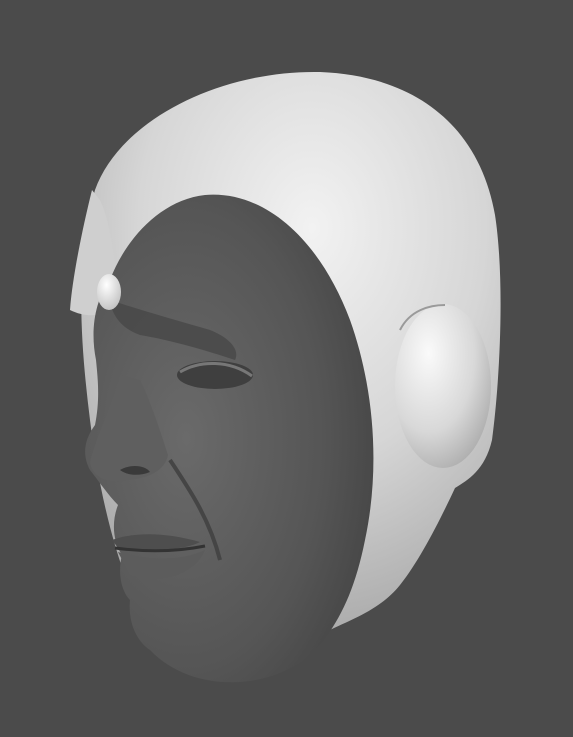  I want to click on eye-socket, so click(215, 375).